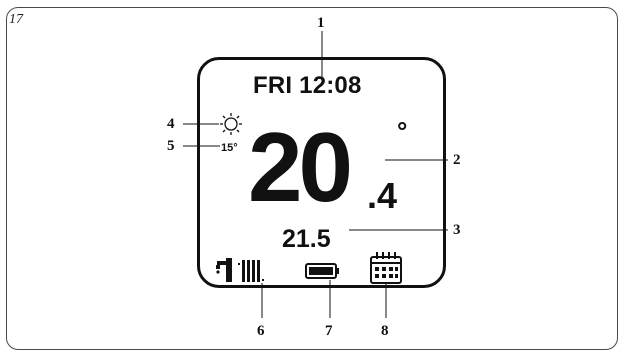 The width and height of the screenshot is (624, 356). What do you see at coordinates (171, 146) in the screenshot?
I see `callout-5: 5` at bounding box center [171, 146].